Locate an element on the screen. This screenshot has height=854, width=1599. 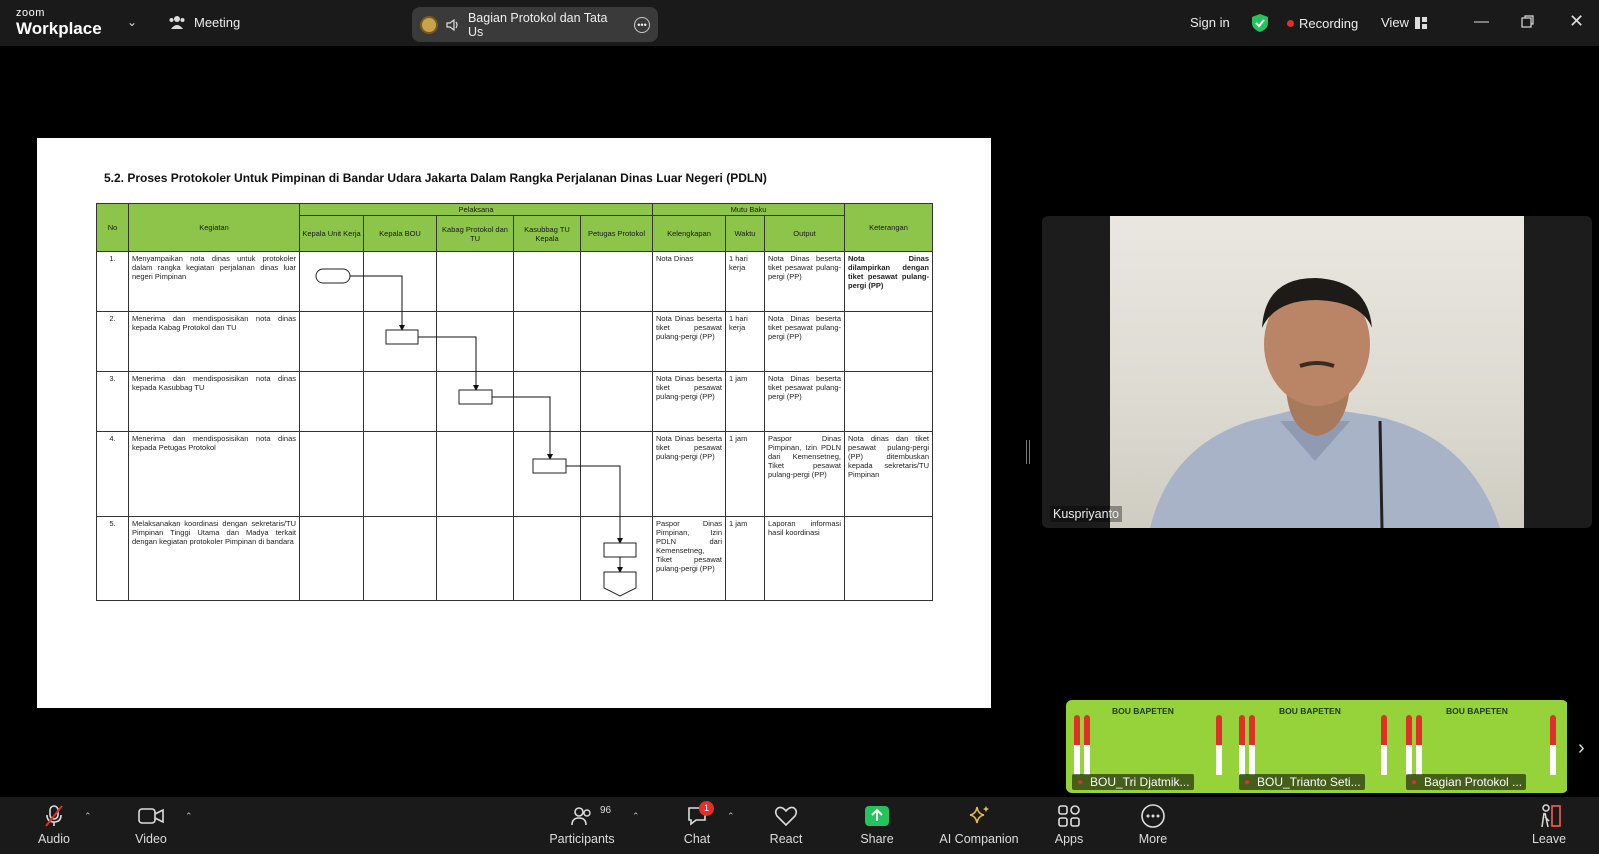
thumbnail-brand: BOU BAPETEN is located at coordinates (1477, 711).